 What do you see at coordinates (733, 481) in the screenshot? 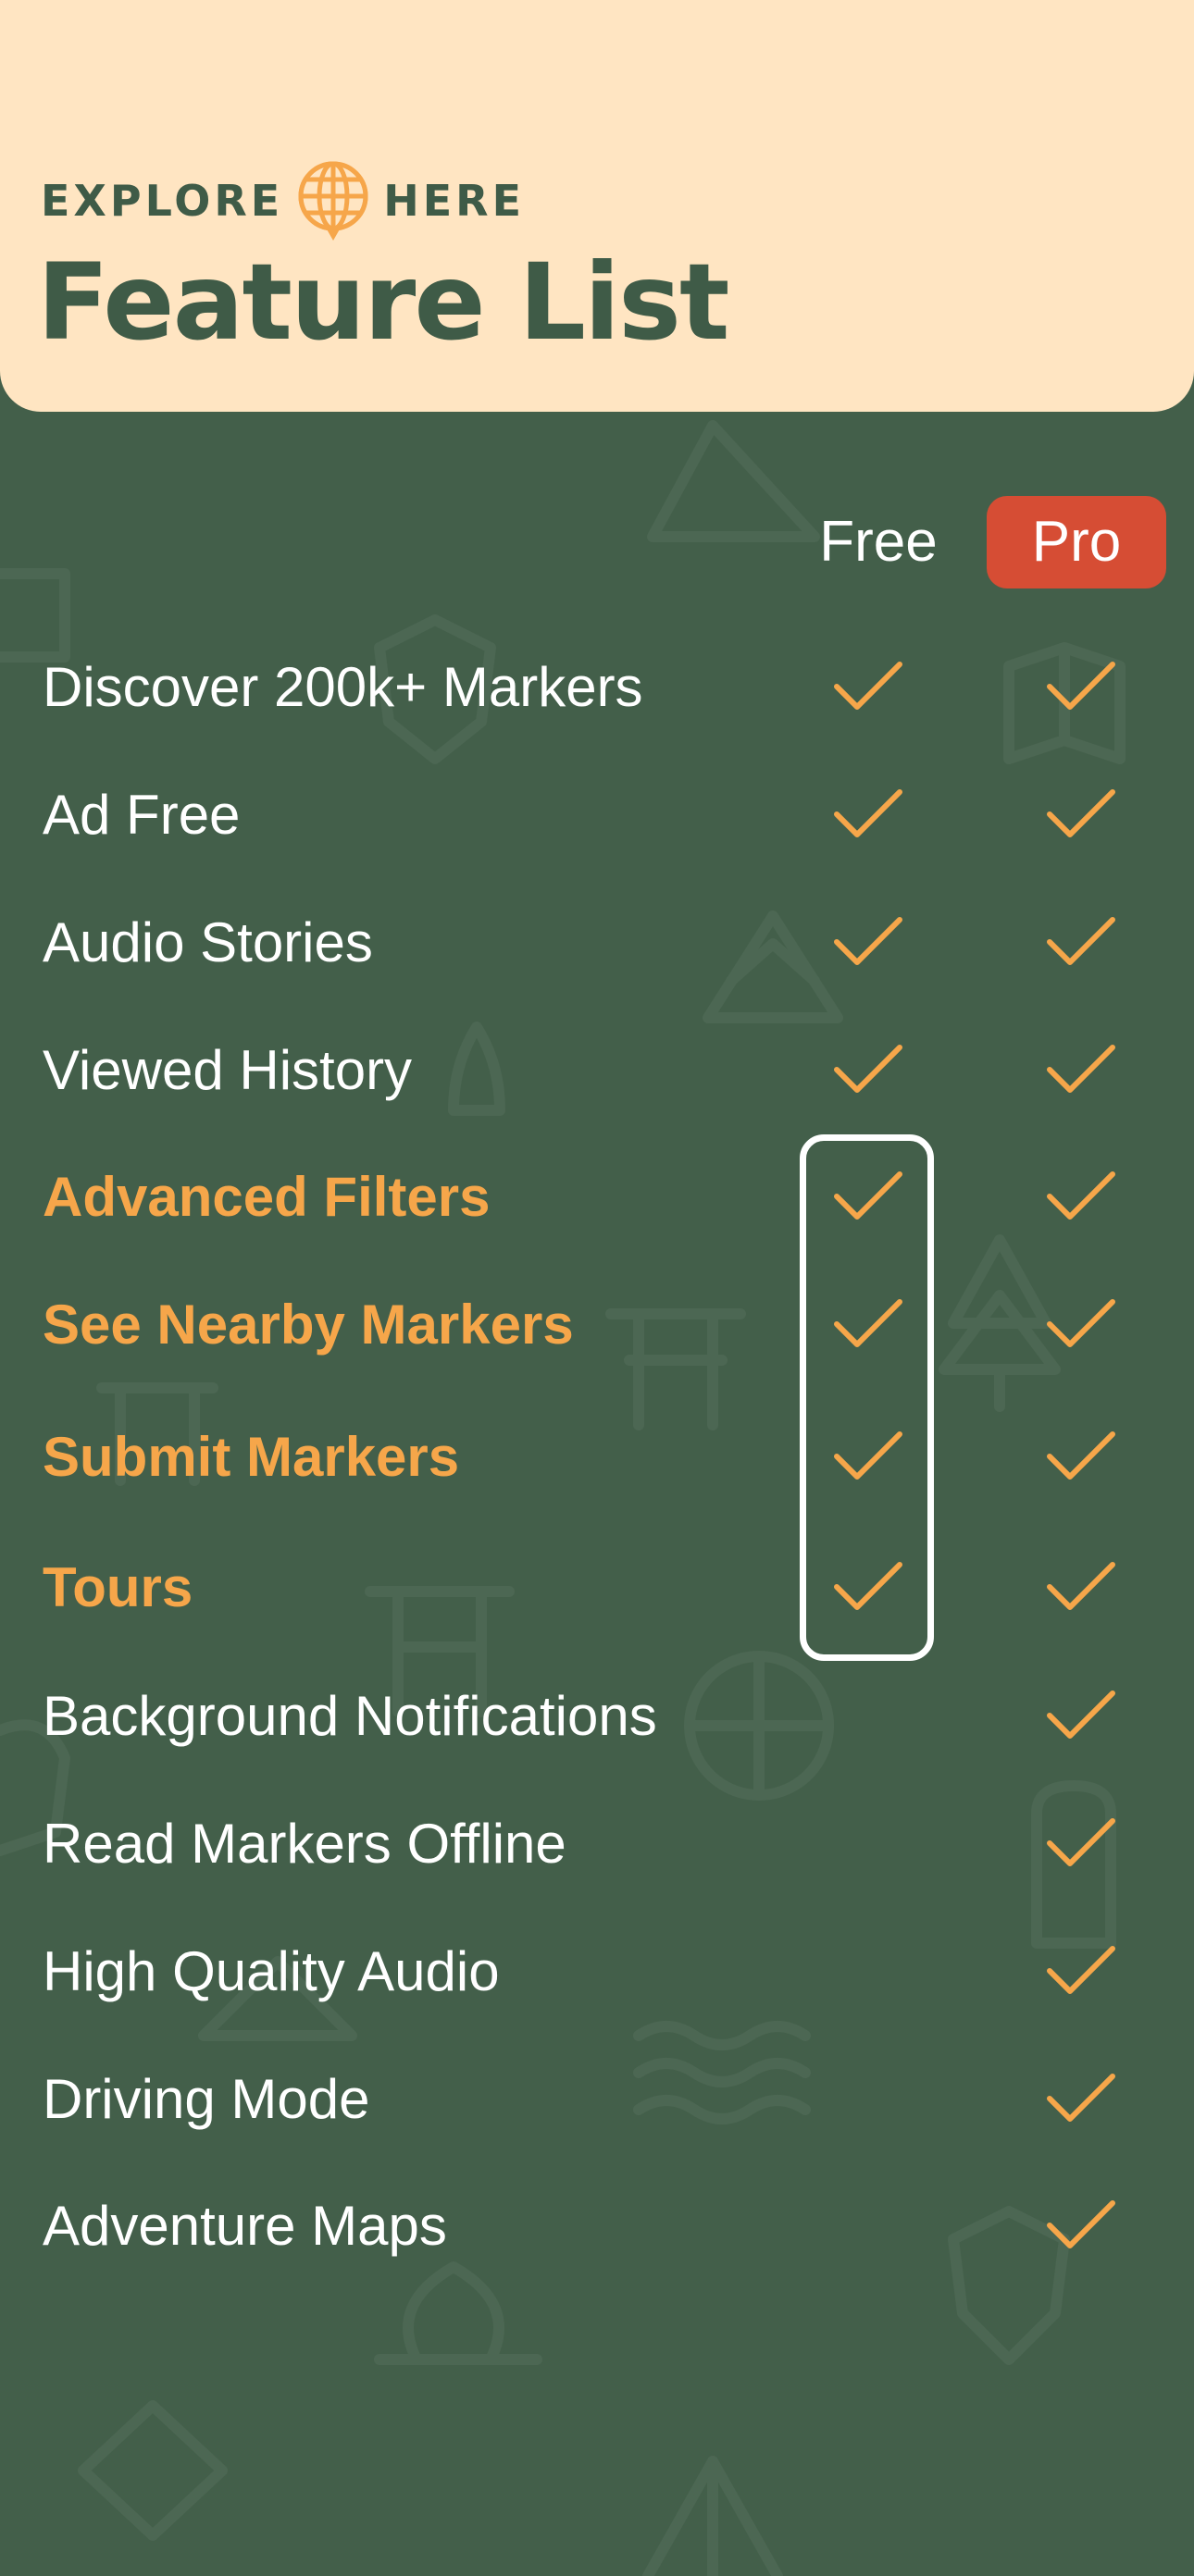
I see `mountain-icon` at bounding box center [733, 481].